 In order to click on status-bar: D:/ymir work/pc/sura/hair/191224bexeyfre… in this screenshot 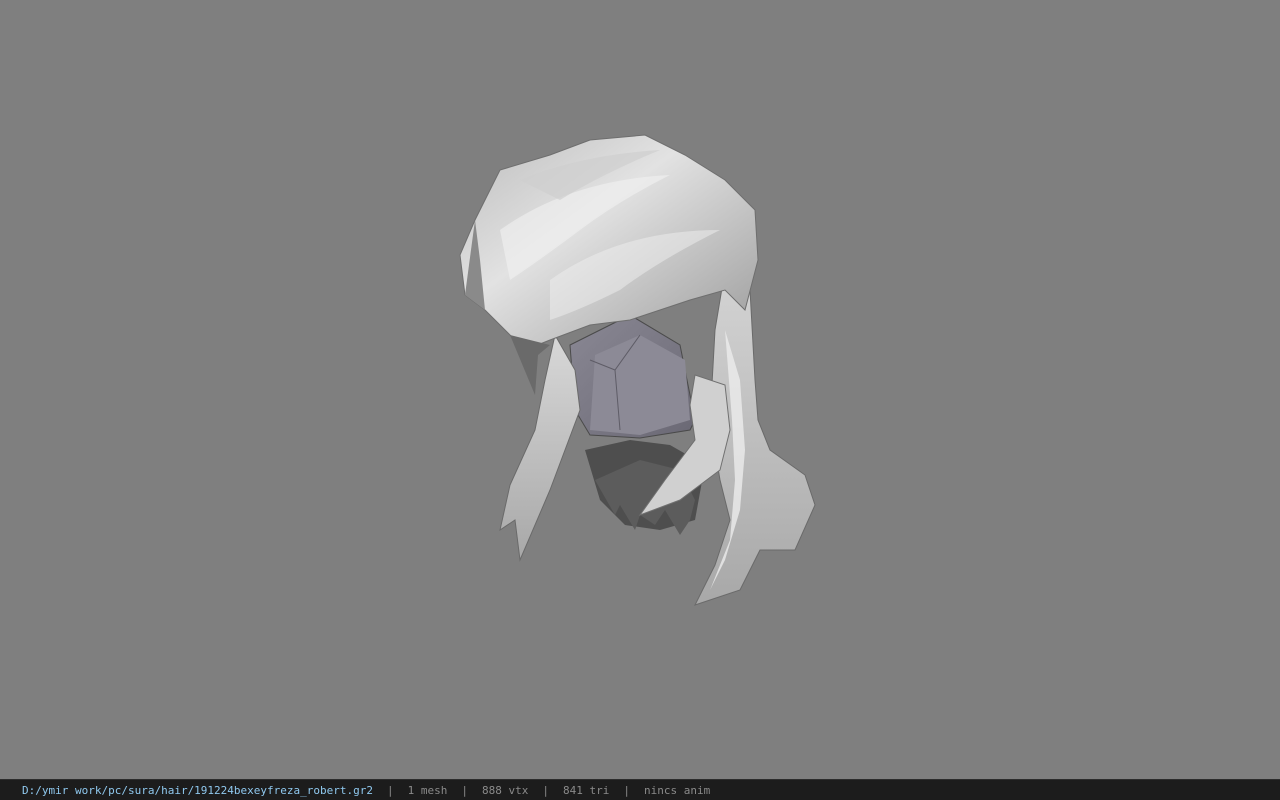, I will do `click(640, 789)`.